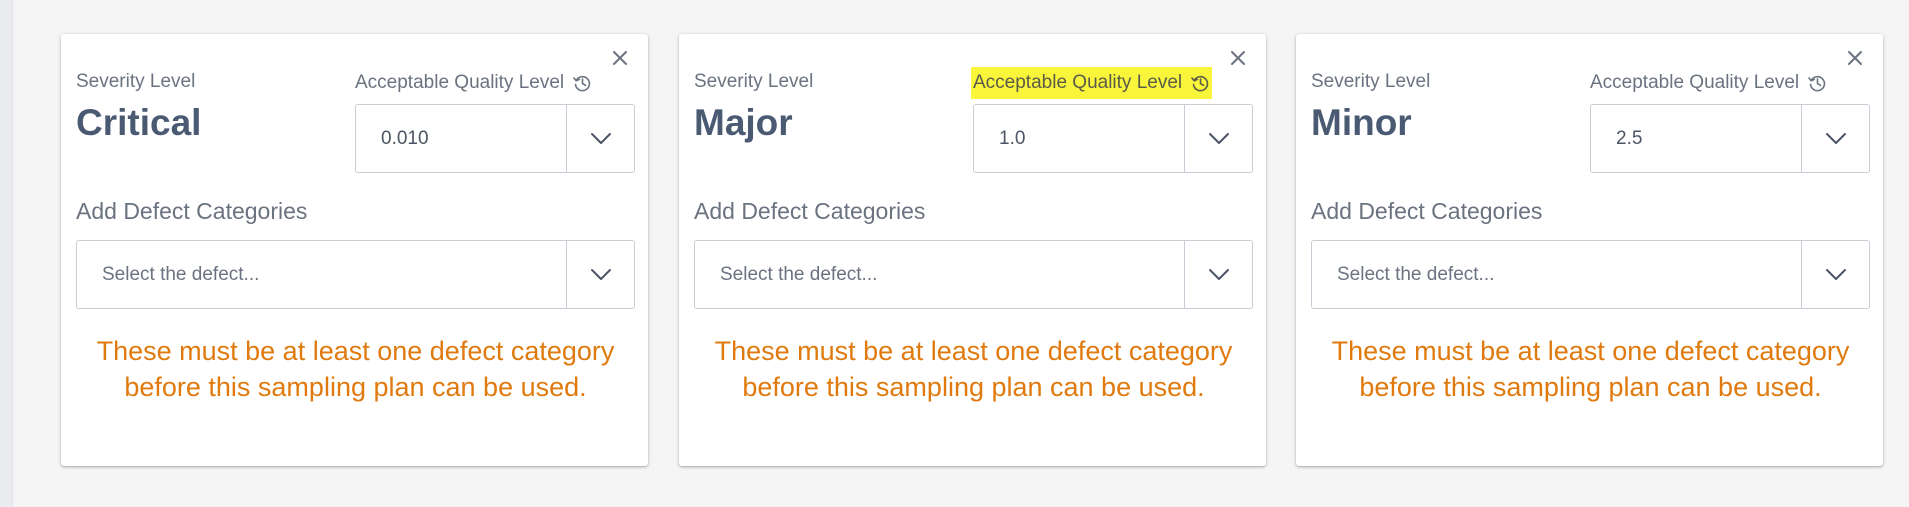 The height and width of the screenshot is (507, 1909). I want to click on severity-level-value: Critical, so click(139, 122).